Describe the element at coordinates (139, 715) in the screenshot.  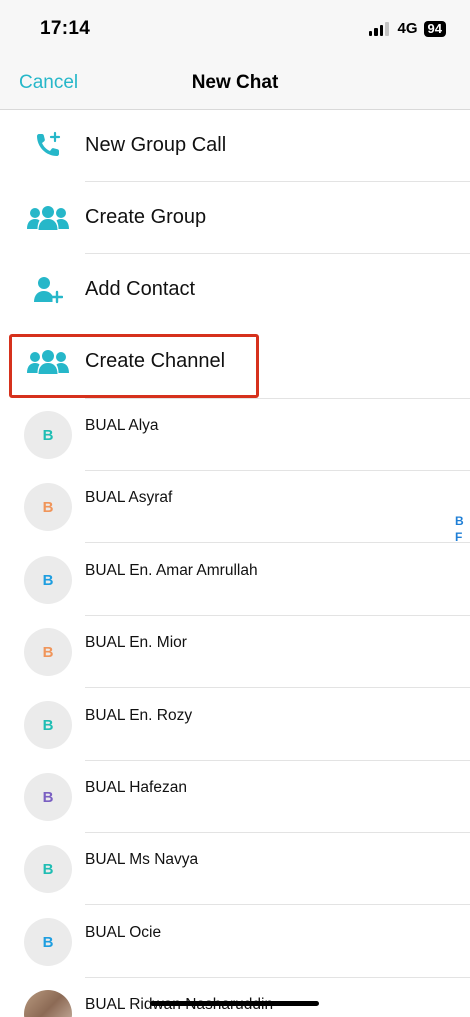
I see `contact-name: BUAL En. Rozy` at that location.